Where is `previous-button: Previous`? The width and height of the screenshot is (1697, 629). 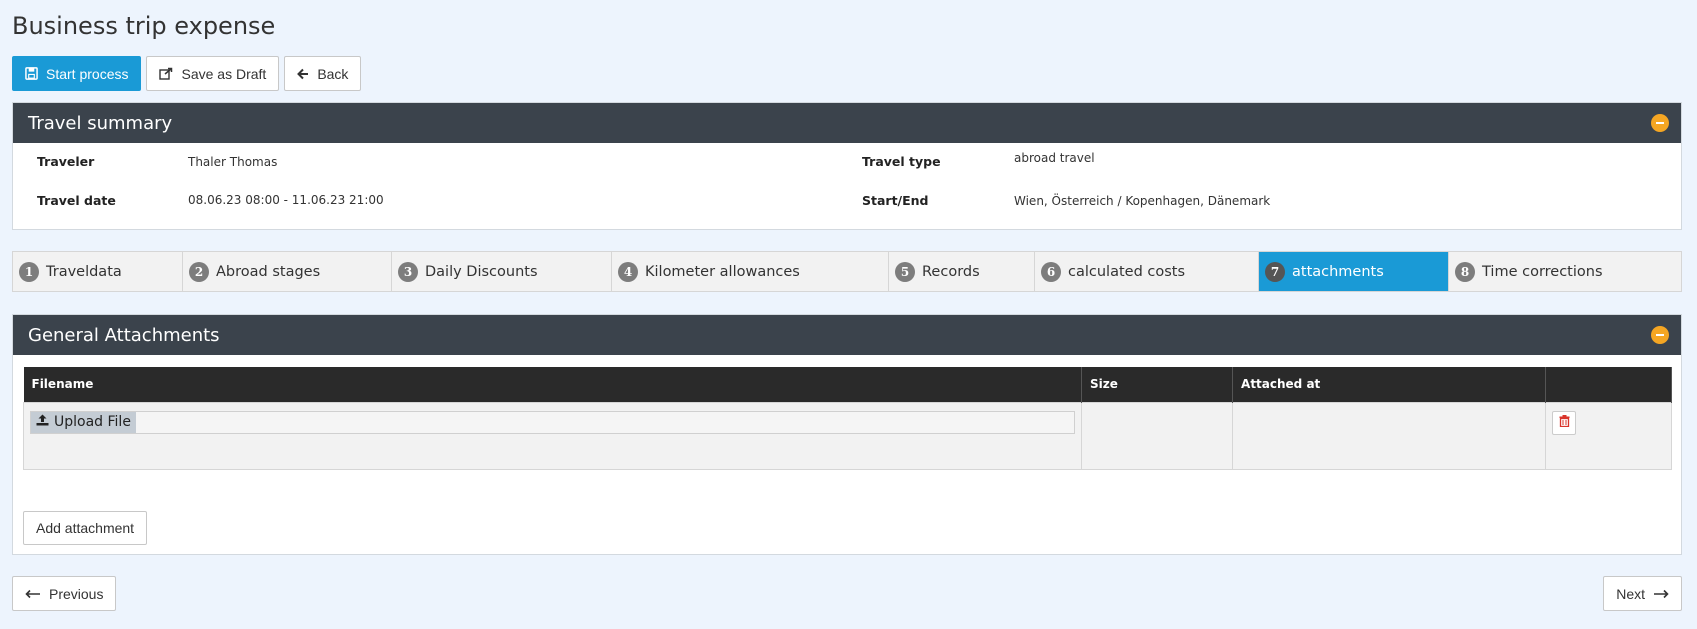
previous-button: Previous is located at coordinates (64, 593).